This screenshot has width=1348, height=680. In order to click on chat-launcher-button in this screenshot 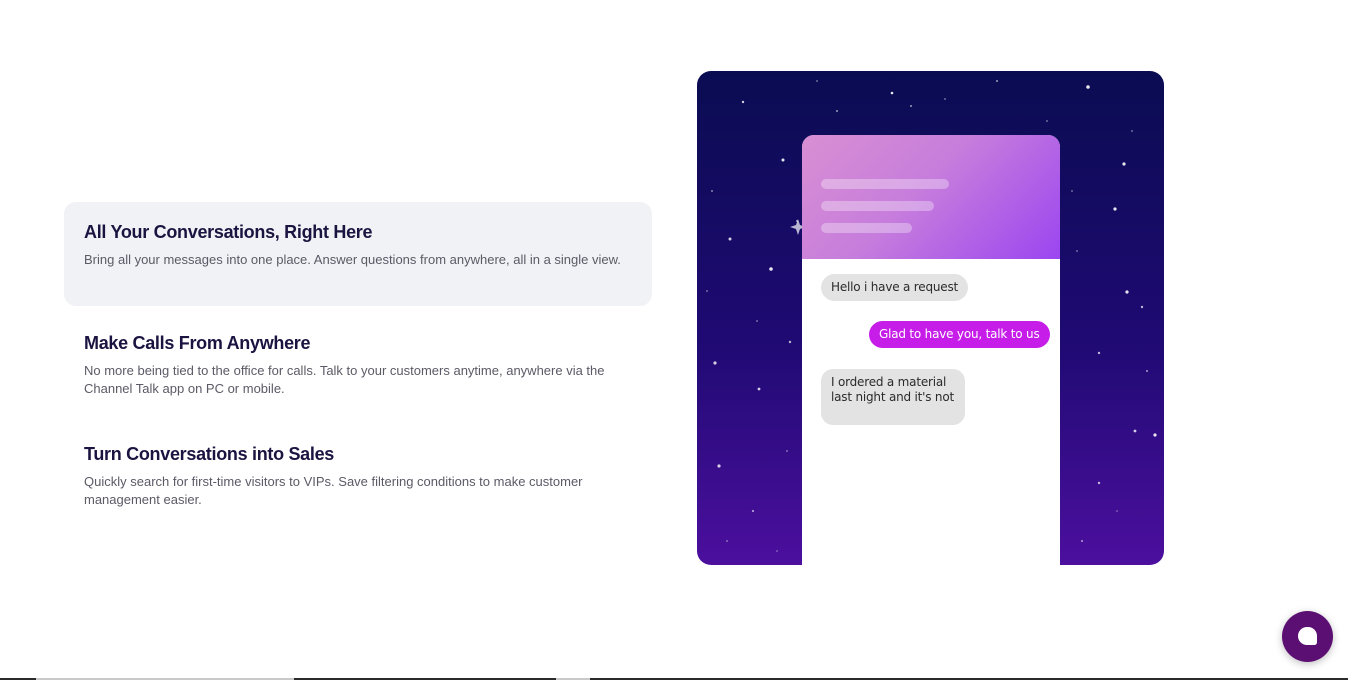, I will do `click(1307, 636)`.